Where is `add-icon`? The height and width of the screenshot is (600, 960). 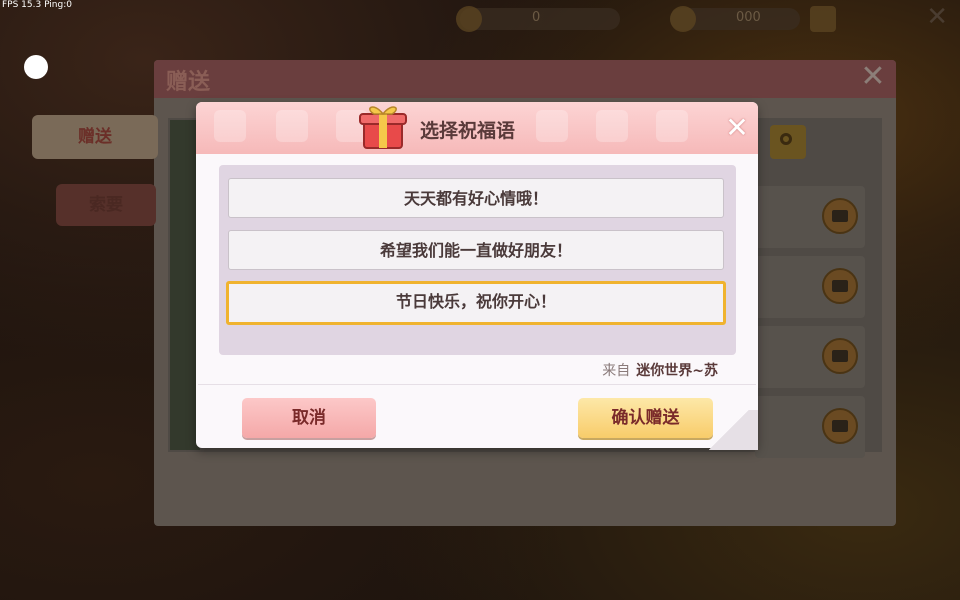
add-icon is located at coordinates (823, 19).